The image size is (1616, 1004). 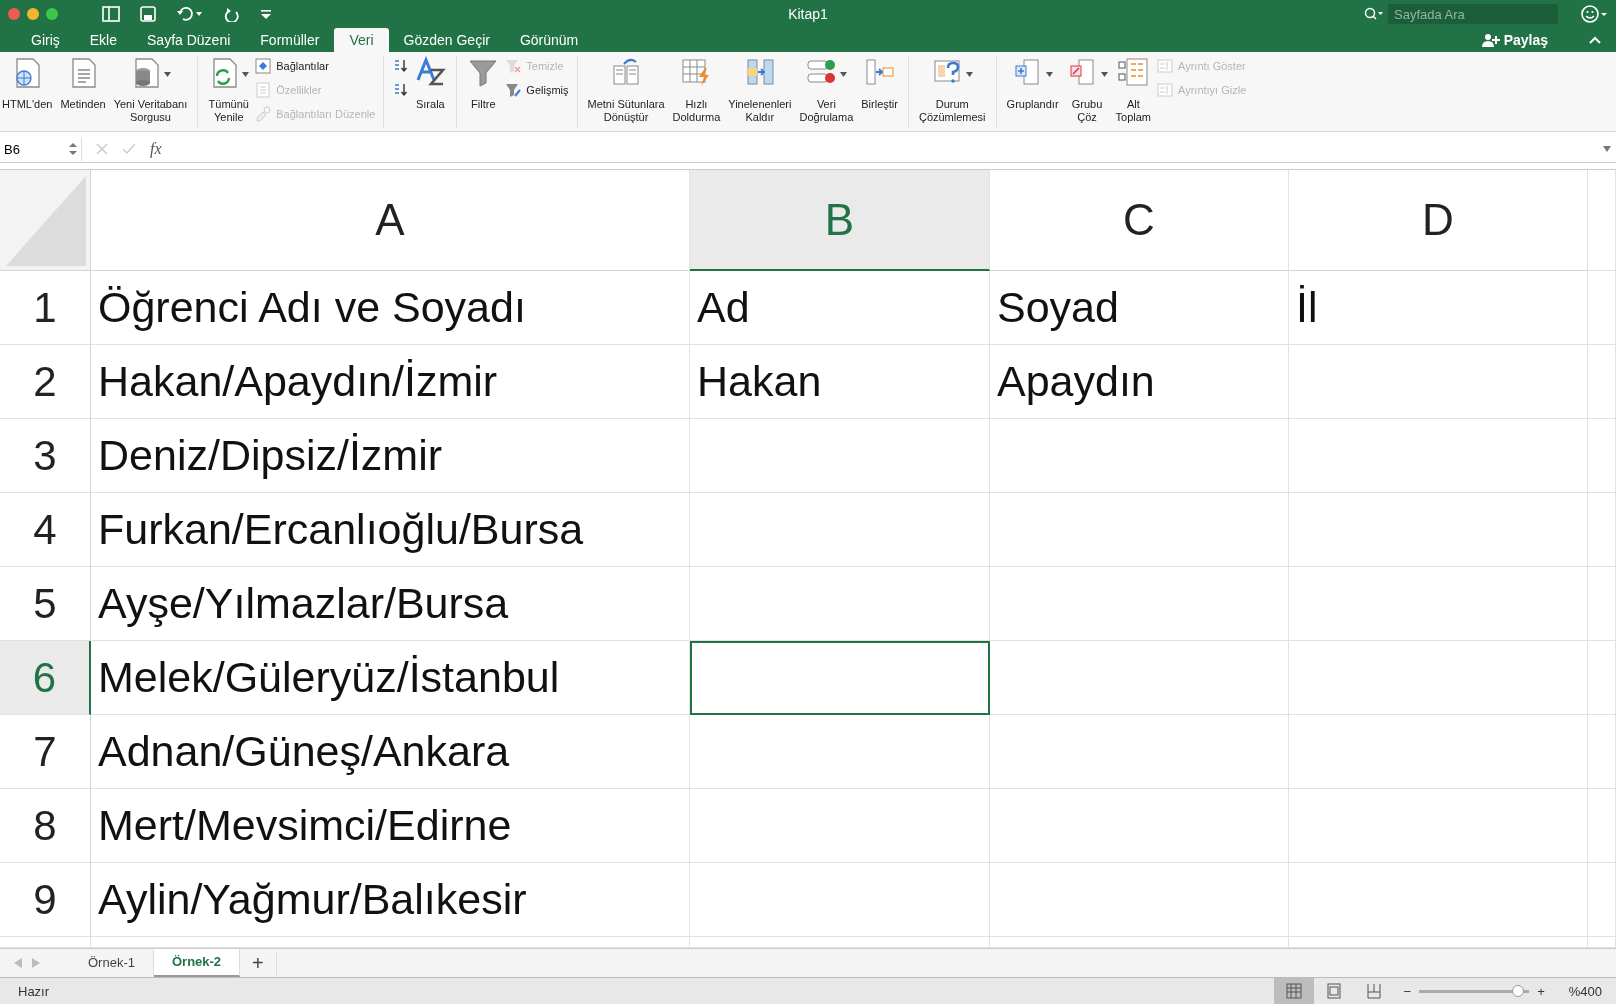 I want to click on table-cell: Mert/Mevsimci/Edirne, so click(x=390, y=826).